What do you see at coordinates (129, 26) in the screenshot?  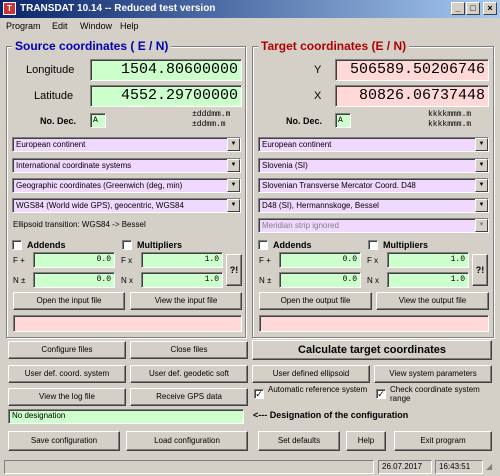 I see `menu-help: Help` at bounding box center [129, 26].